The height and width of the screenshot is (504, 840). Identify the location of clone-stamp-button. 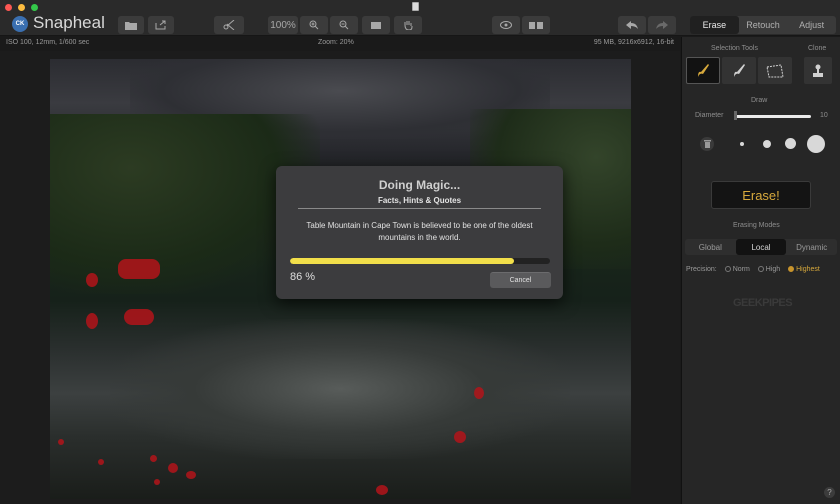
(818, 70).